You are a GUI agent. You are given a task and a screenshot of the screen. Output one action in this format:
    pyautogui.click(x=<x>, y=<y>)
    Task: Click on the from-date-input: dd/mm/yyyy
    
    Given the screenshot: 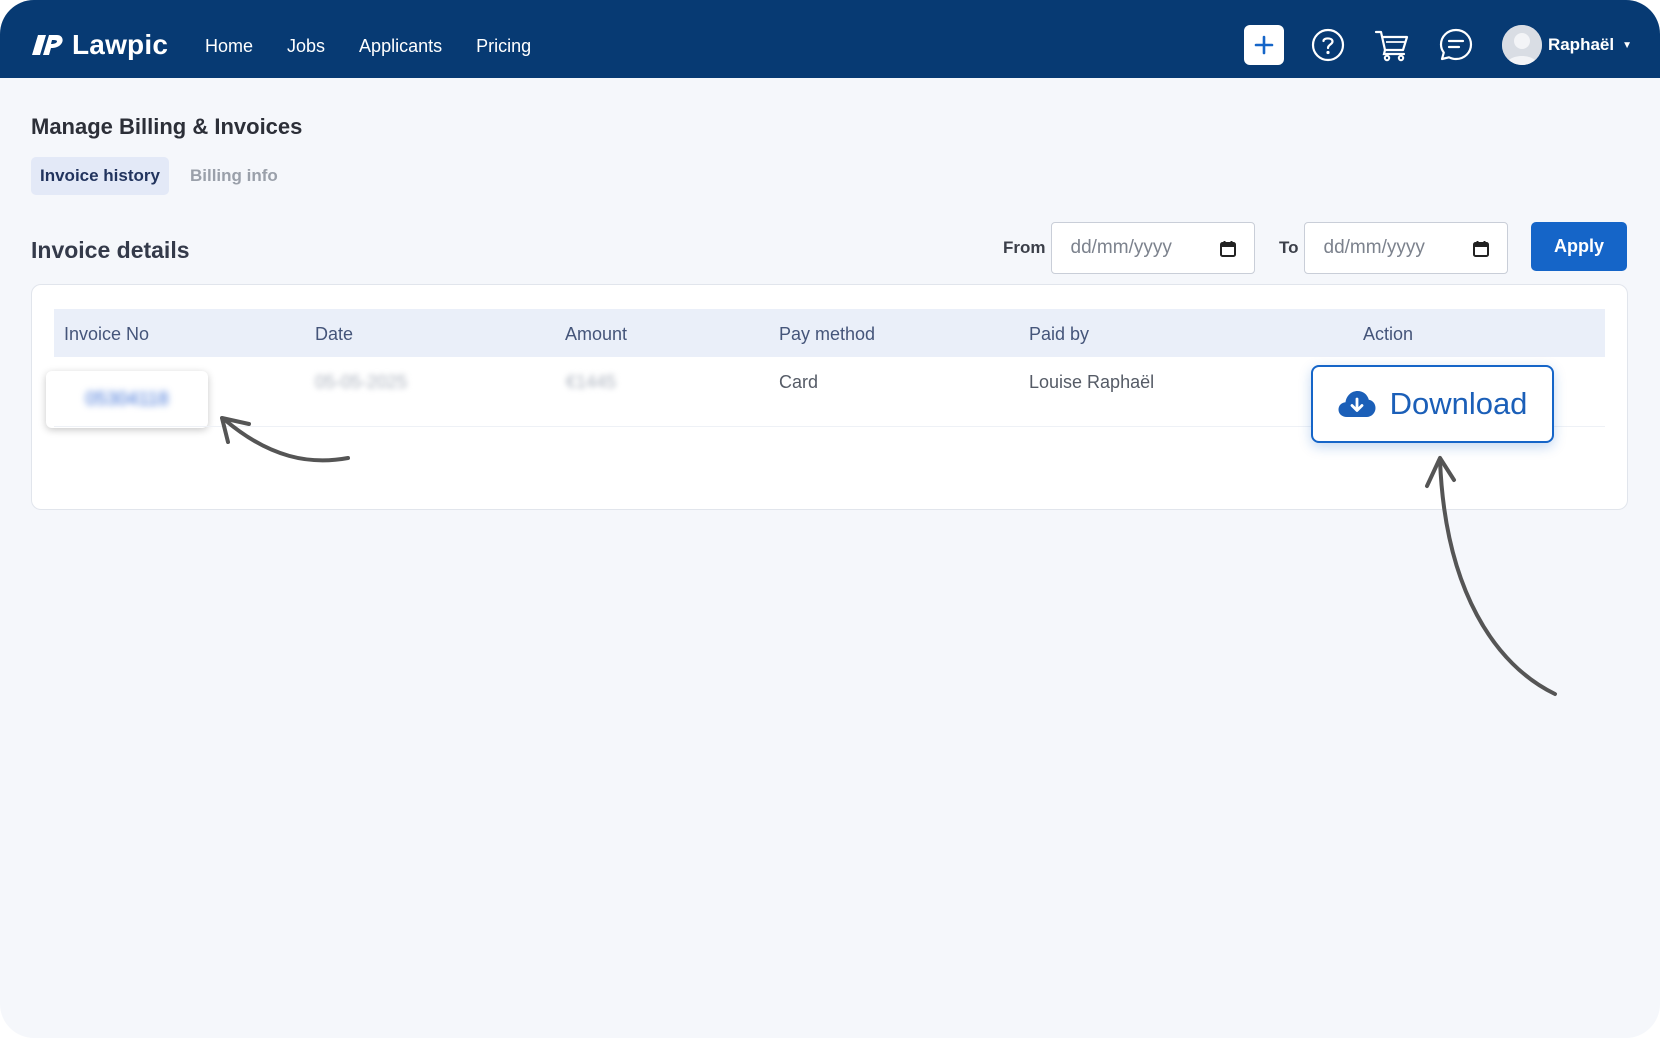 What is the action you would take?
    pyautogui.click(x=1152, y=248)
    